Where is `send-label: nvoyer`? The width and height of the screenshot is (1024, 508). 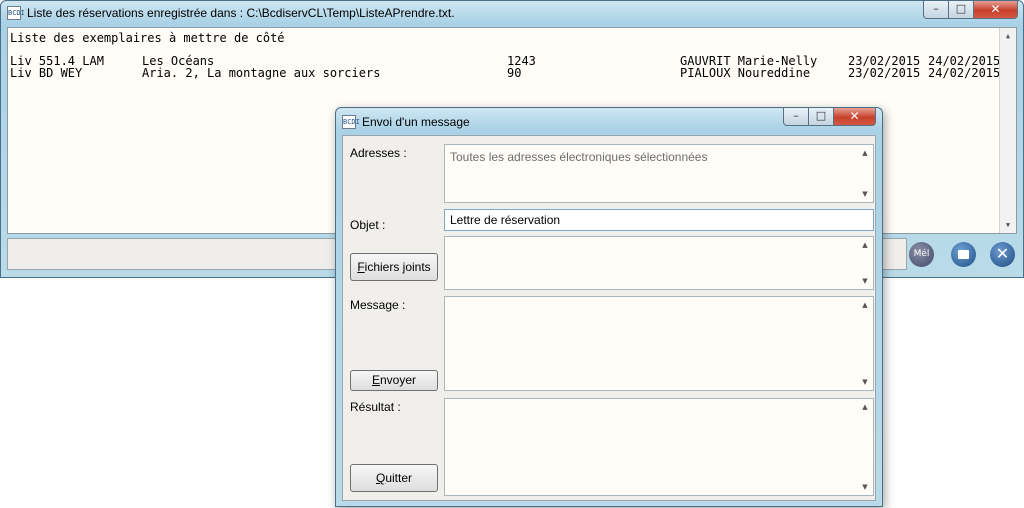 send-label: nvoyer is located at coordinates (398, 380).